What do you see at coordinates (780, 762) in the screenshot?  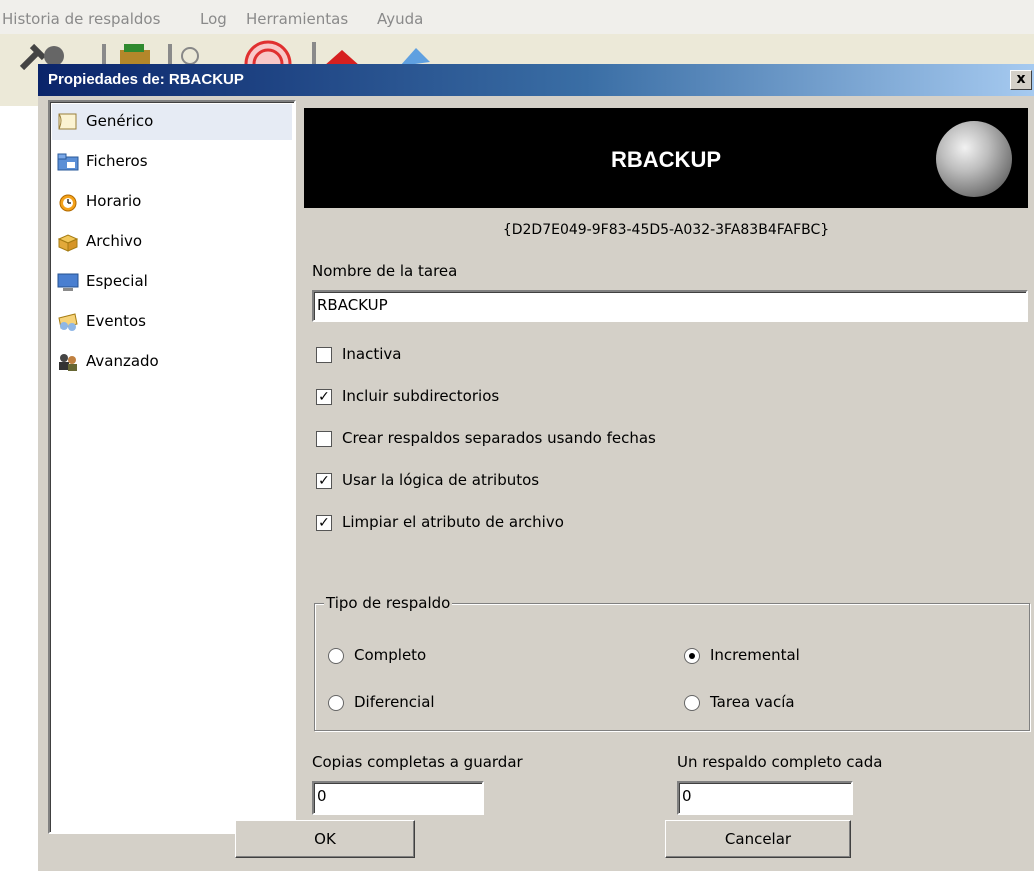 I see `full-every-label: Un respaldo completo cada` at bounding box center [780, 762].